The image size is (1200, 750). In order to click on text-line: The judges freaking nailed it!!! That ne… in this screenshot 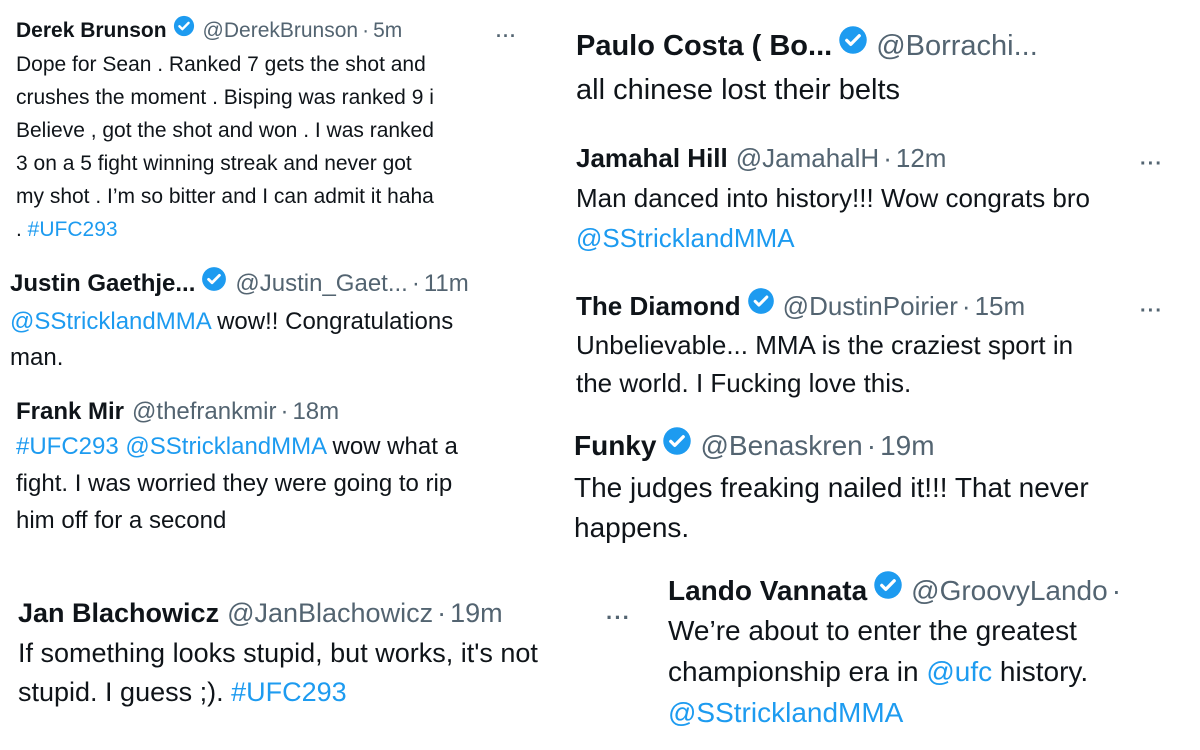, I will do `click(874, 488)`.